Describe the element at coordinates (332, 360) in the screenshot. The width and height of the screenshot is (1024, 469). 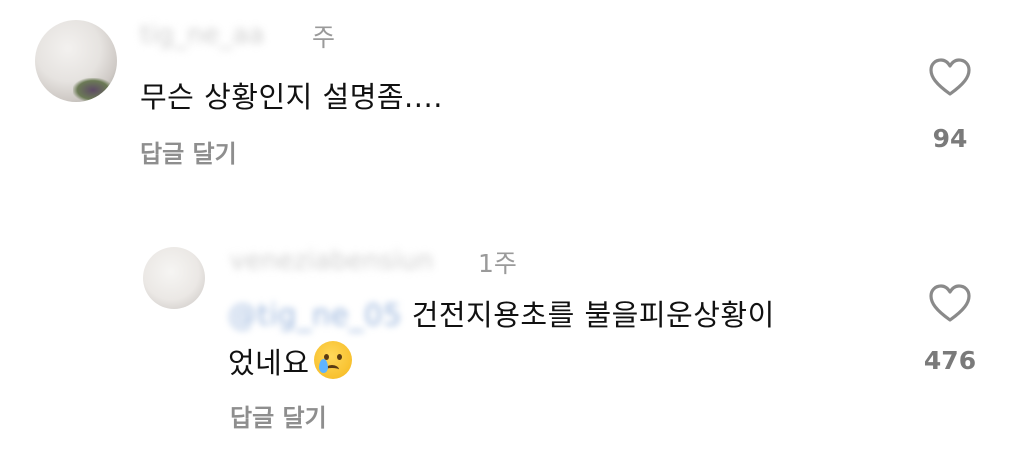
I see `crying-face-emoji-icon` at that location.